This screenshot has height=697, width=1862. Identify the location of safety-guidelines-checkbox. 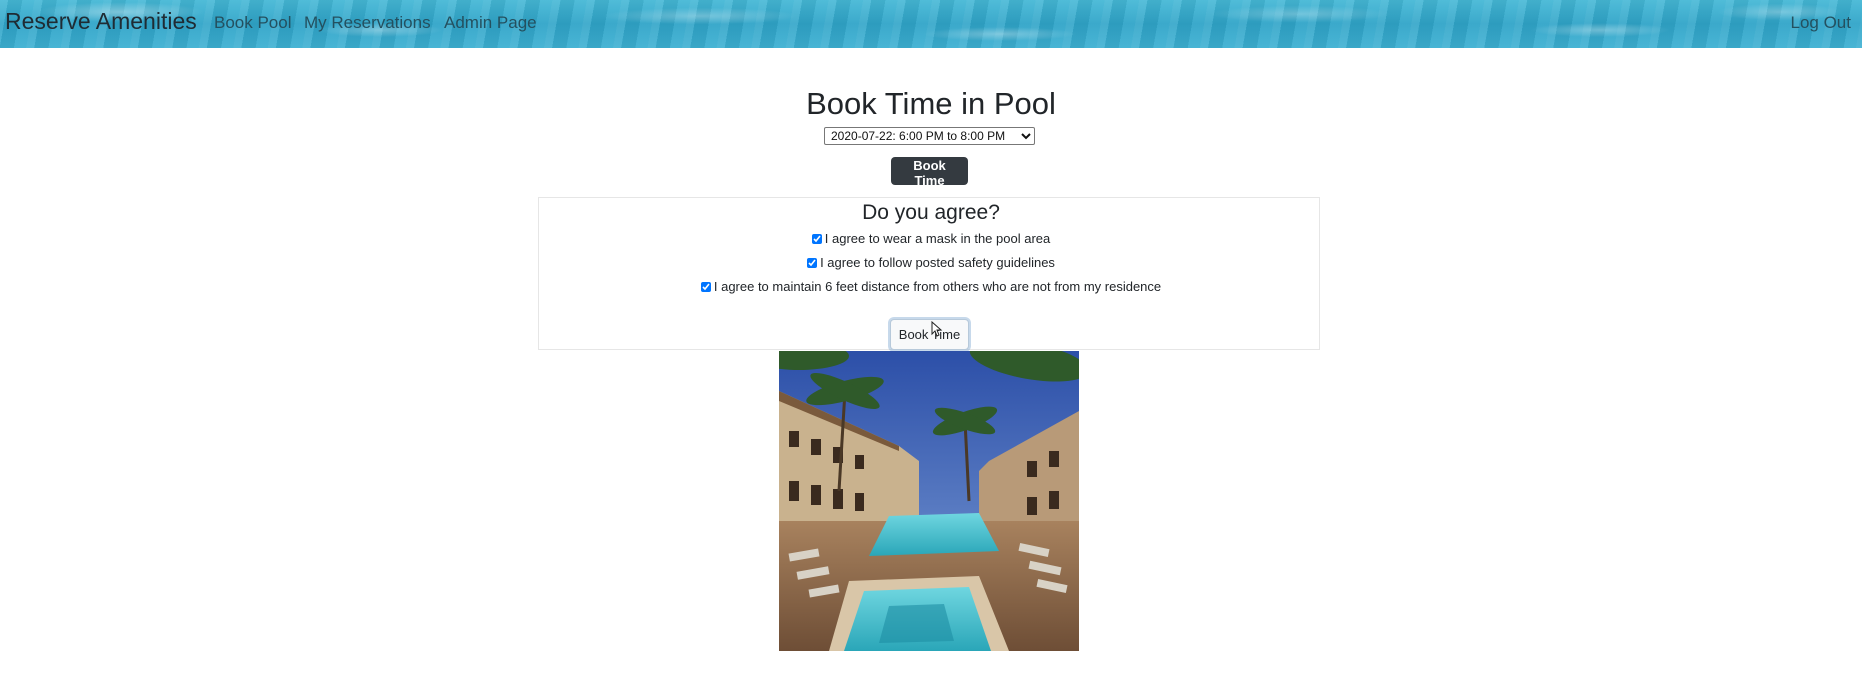
(812, 263).